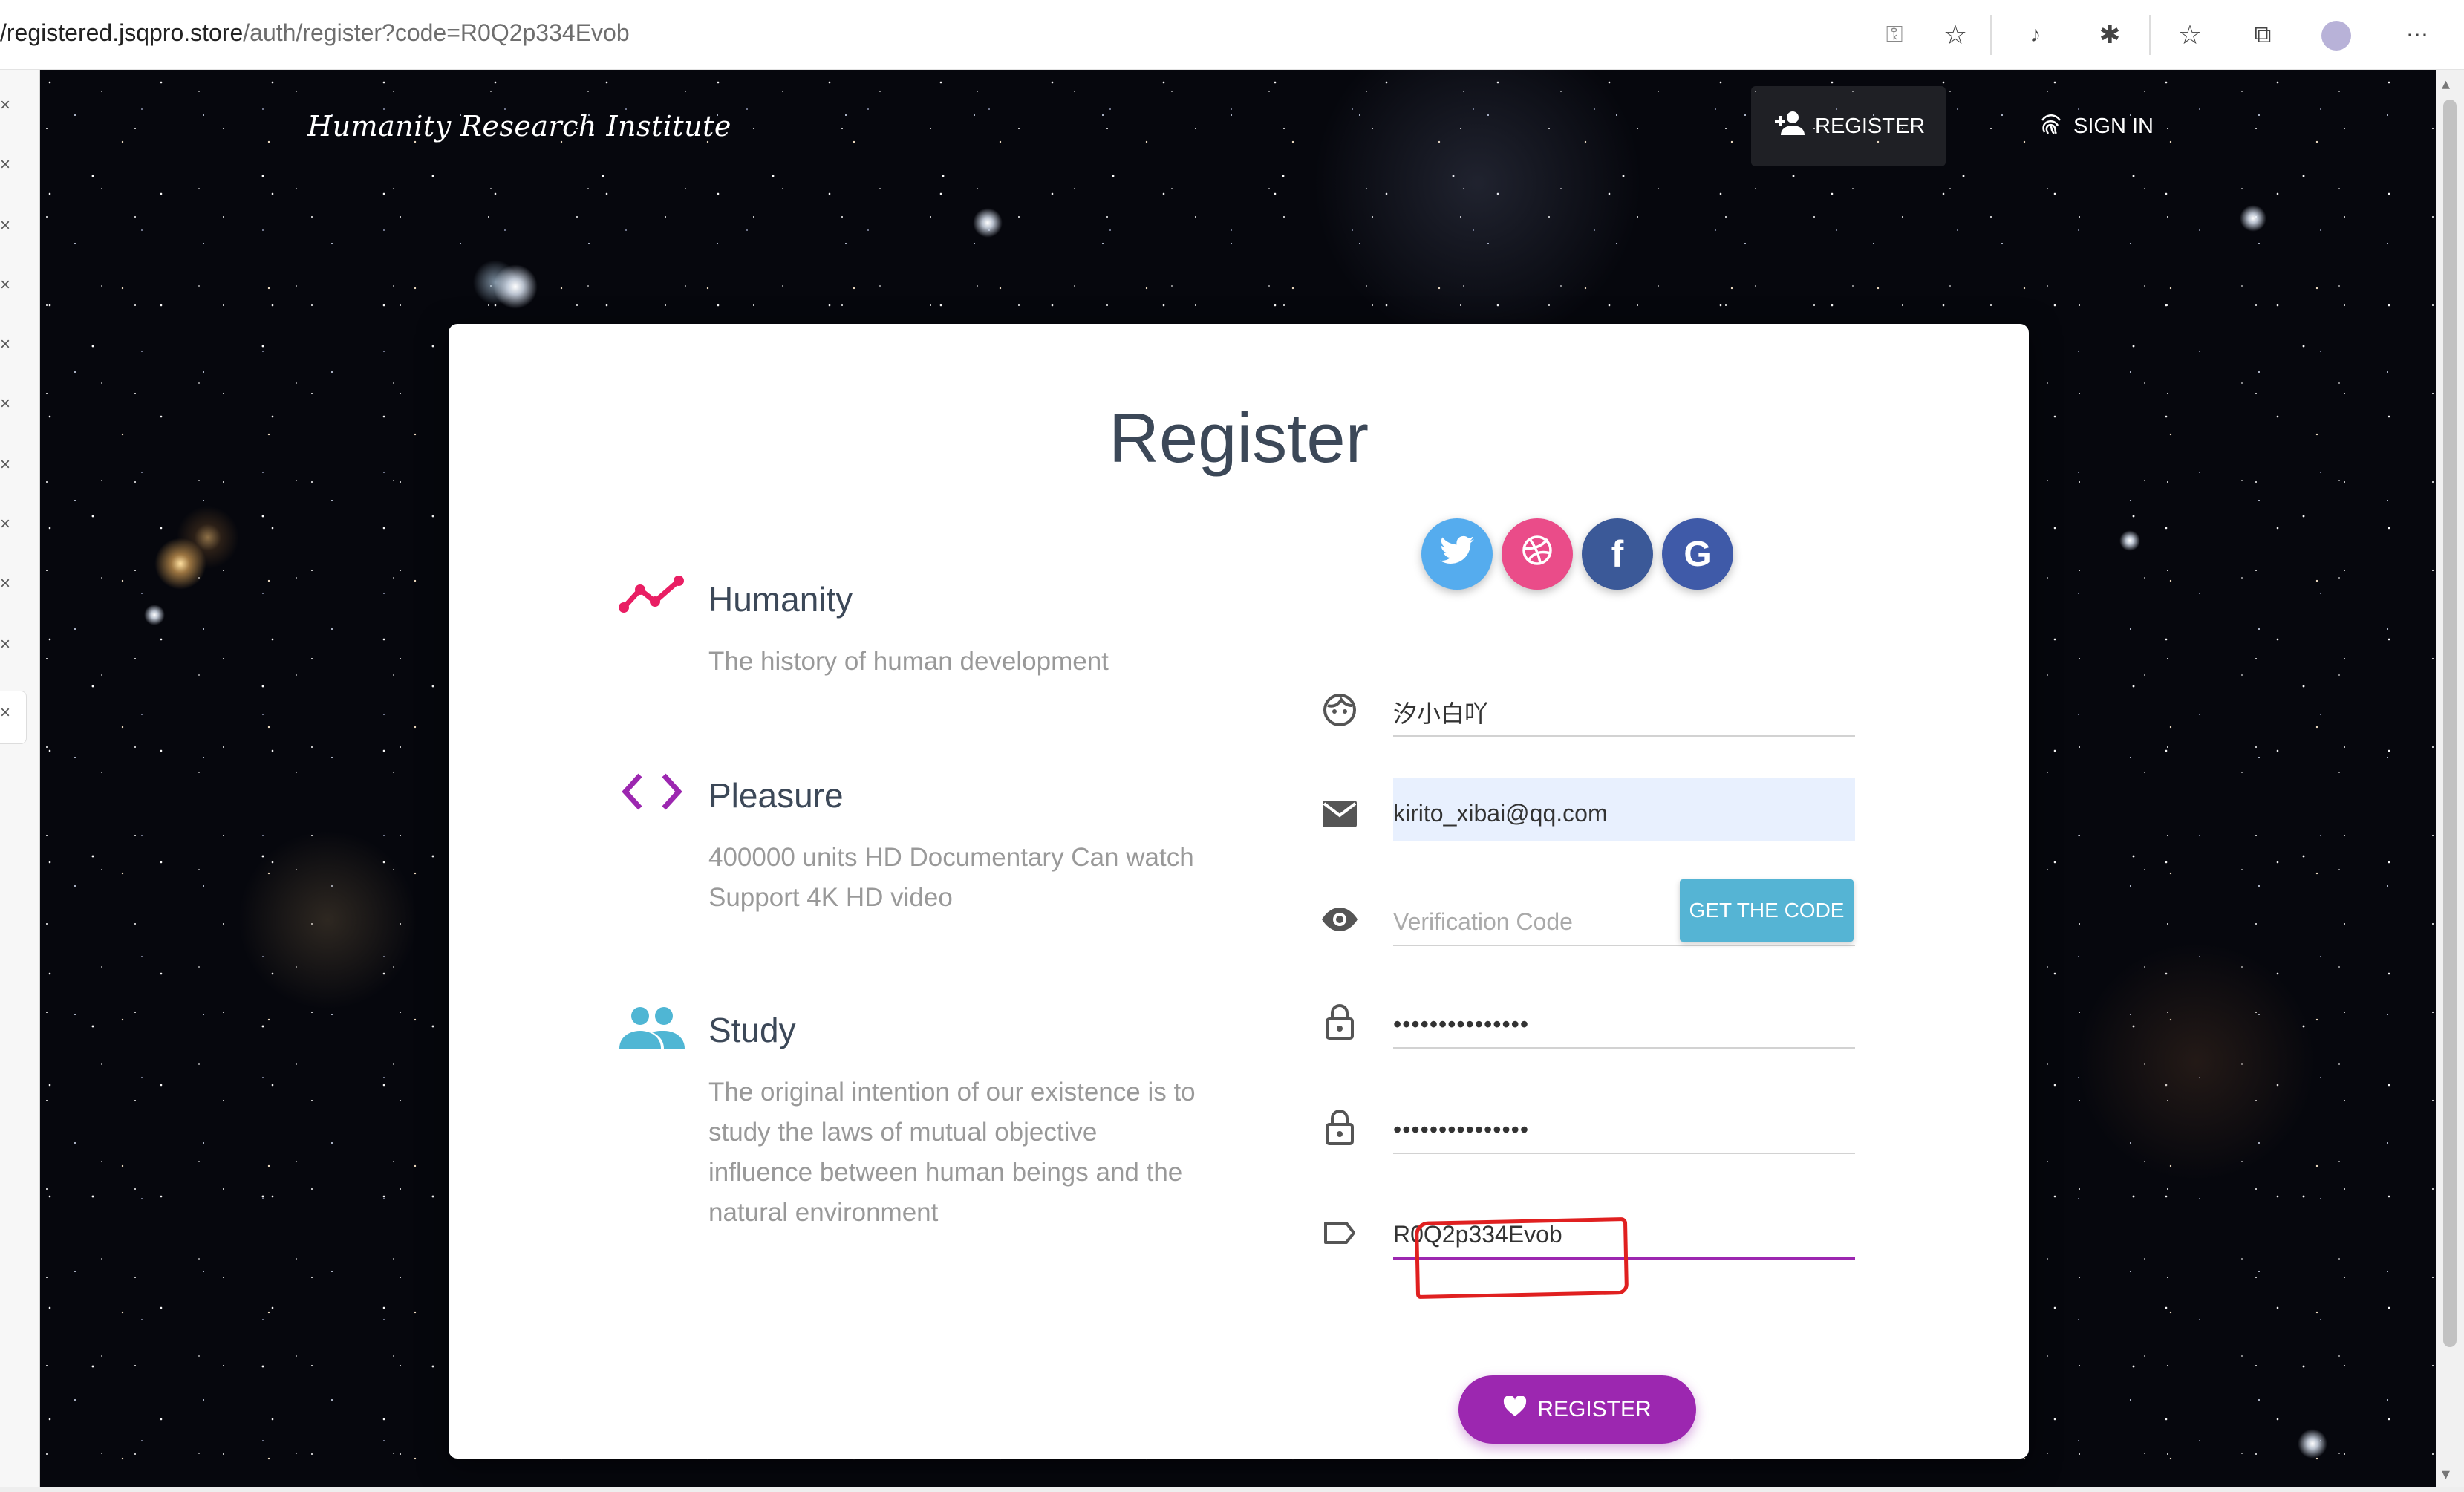  Describe the element at coordinates (1522, 1258) in the screenshot. I see `red-annotation-circle` at that location.